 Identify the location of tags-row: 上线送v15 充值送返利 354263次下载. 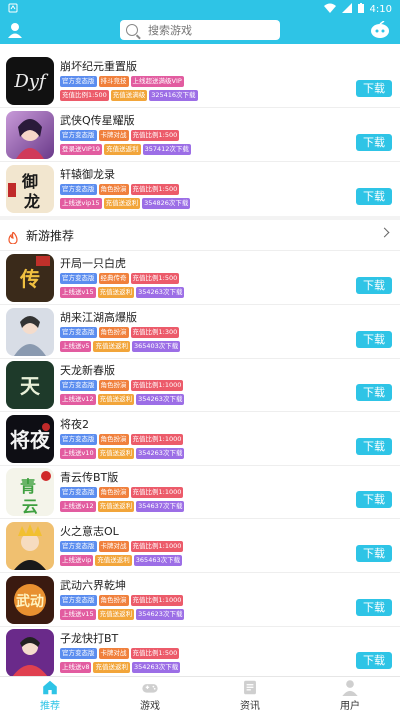
(122, 292).